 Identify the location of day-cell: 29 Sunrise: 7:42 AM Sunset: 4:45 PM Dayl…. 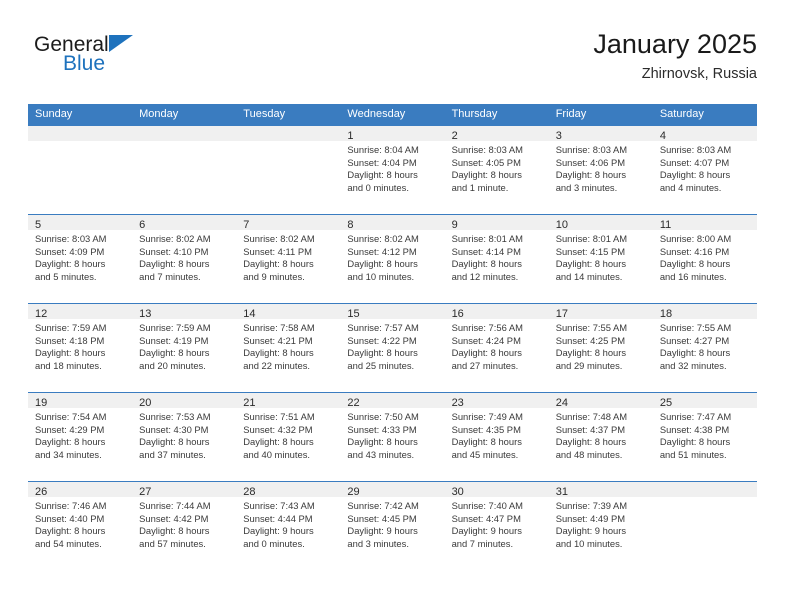
(392, 526).